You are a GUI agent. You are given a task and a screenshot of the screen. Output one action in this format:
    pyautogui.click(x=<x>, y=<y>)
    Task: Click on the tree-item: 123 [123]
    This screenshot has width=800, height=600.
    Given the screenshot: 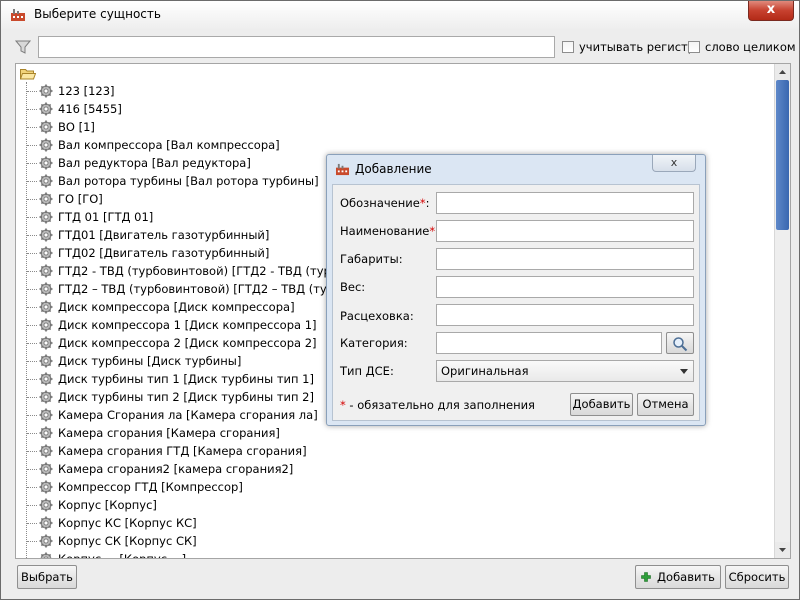 What is the action you would take?
    pyautogui.click(x=396, y=91)
    